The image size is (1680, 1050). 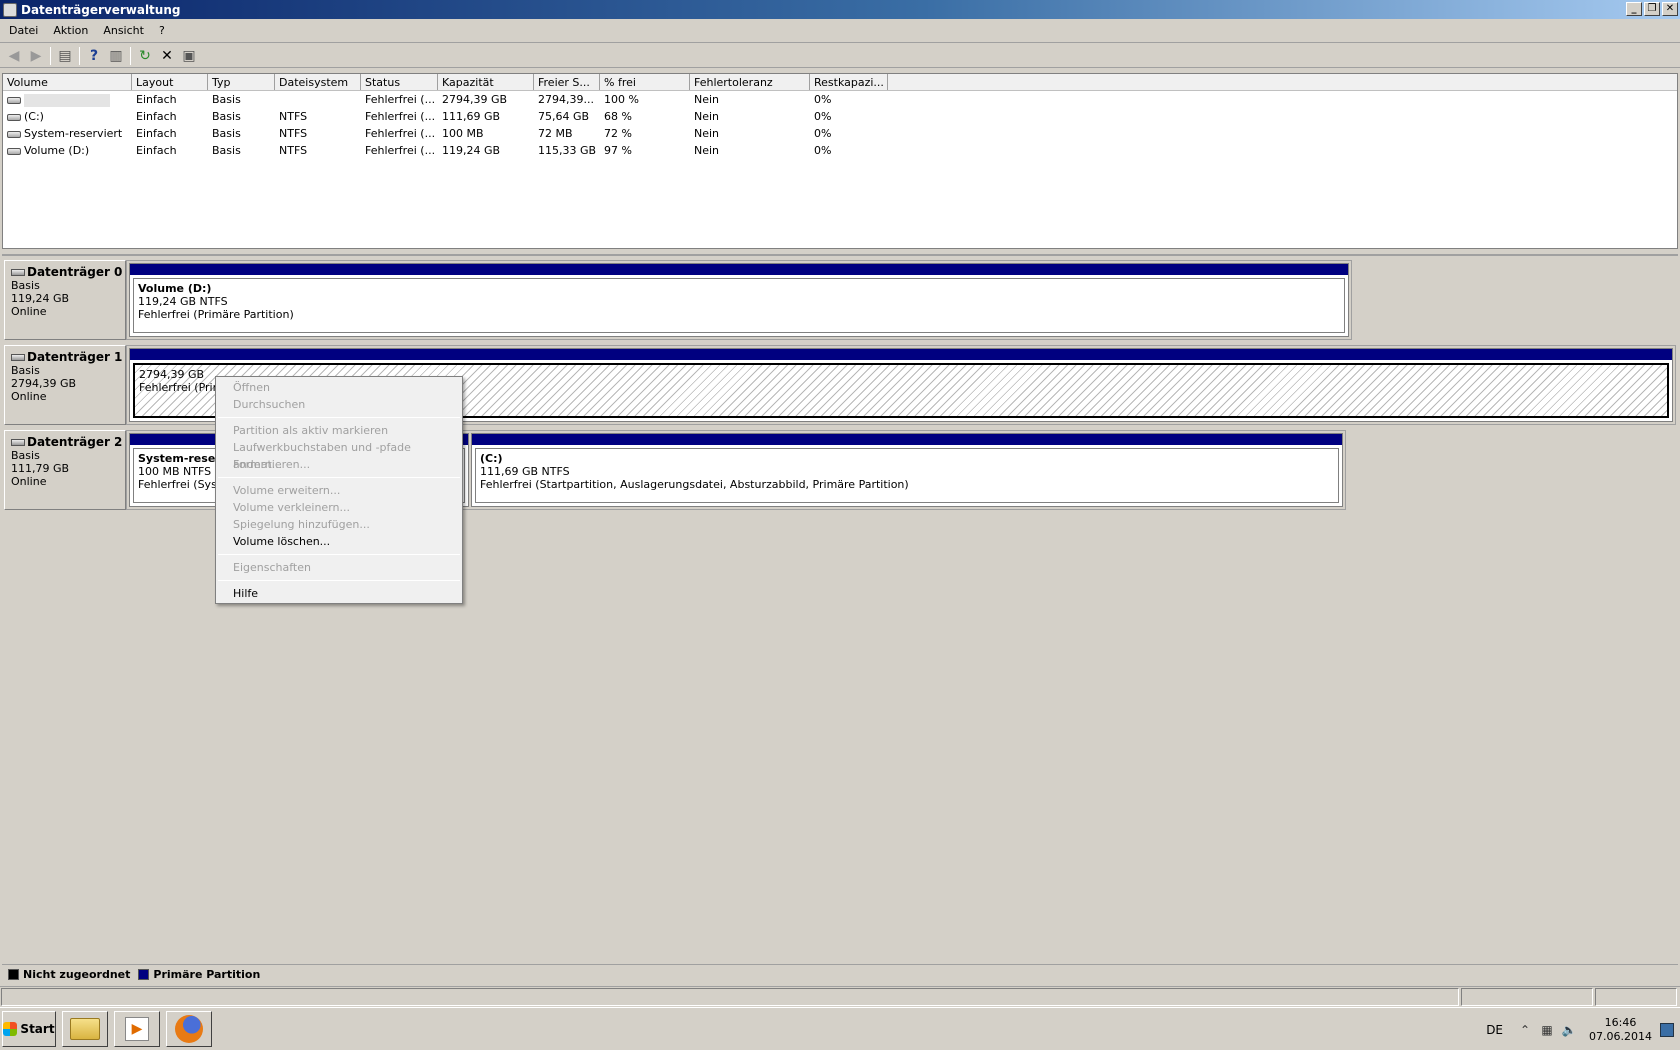 What do you see at coordinates (339, 430) in the screenshot?
I see `menu-item-mark-active: Partition als aktiv markieren` at bounding box center [339, 430].